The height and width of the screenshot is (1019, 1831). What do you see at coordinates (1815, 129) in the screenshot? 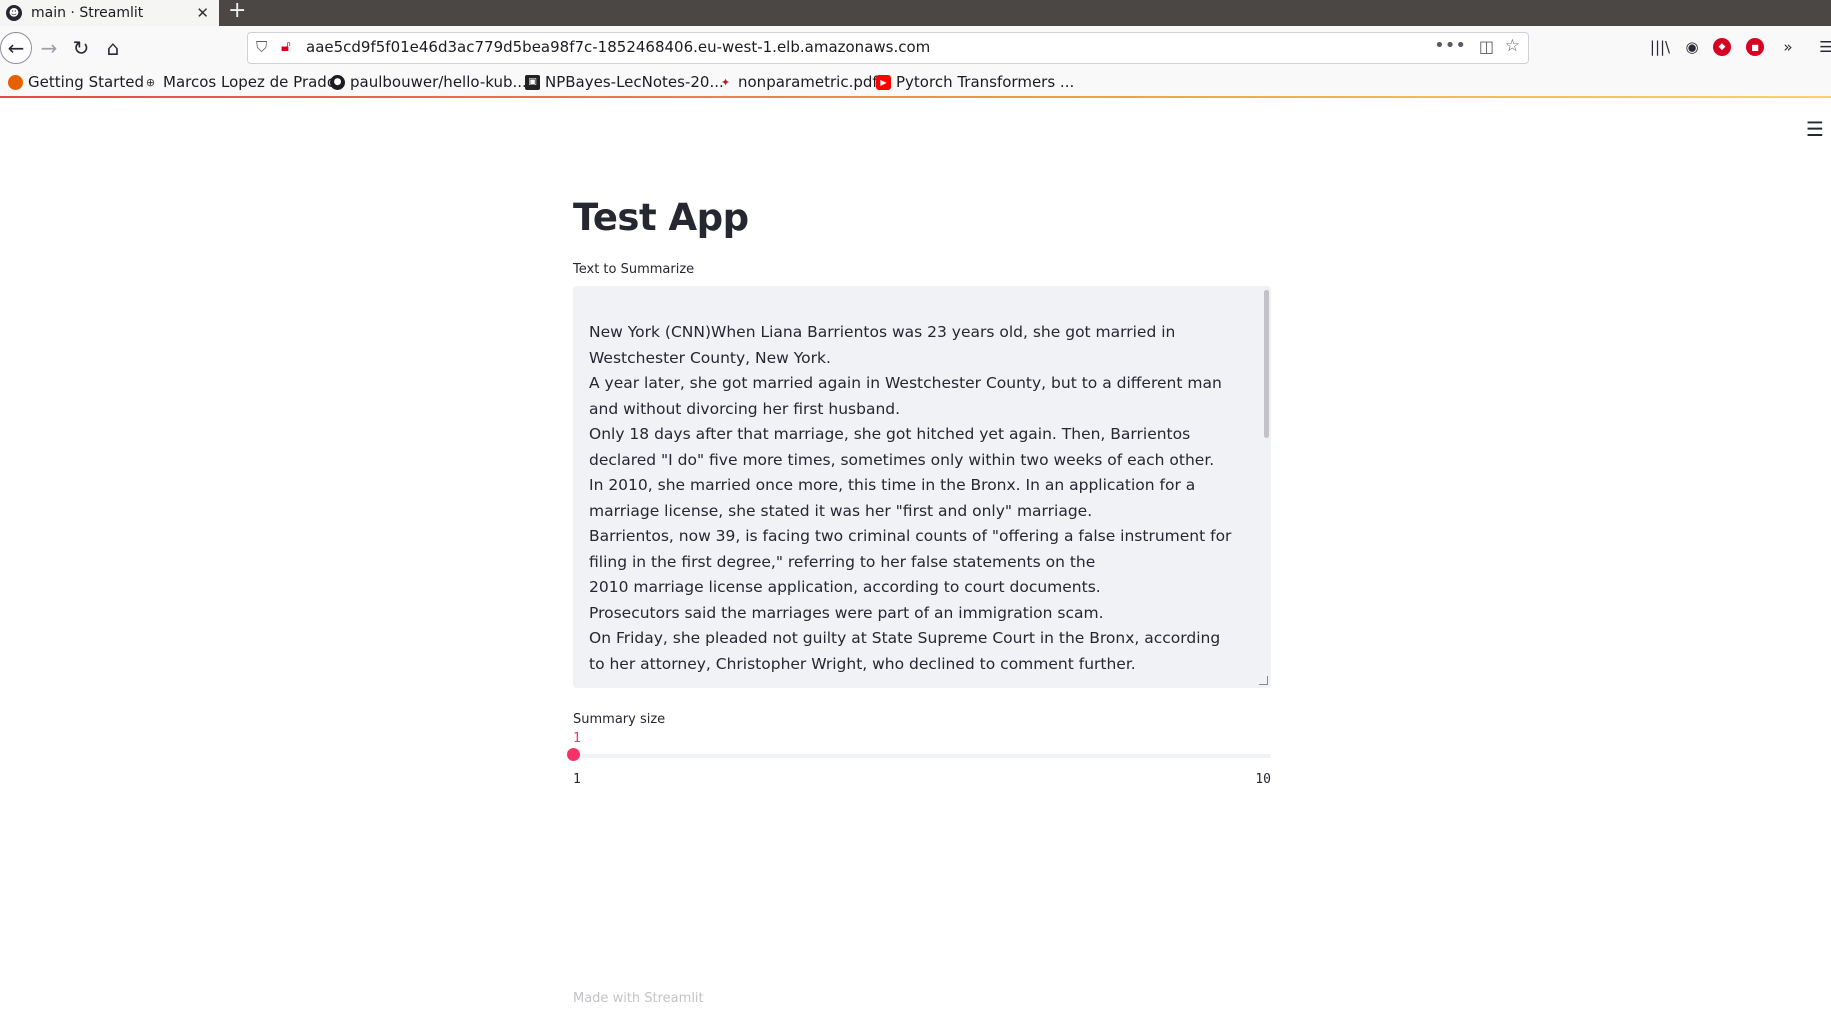
I see `hamburger-menu-icon: ☰` at bounding box center [1815, 129].